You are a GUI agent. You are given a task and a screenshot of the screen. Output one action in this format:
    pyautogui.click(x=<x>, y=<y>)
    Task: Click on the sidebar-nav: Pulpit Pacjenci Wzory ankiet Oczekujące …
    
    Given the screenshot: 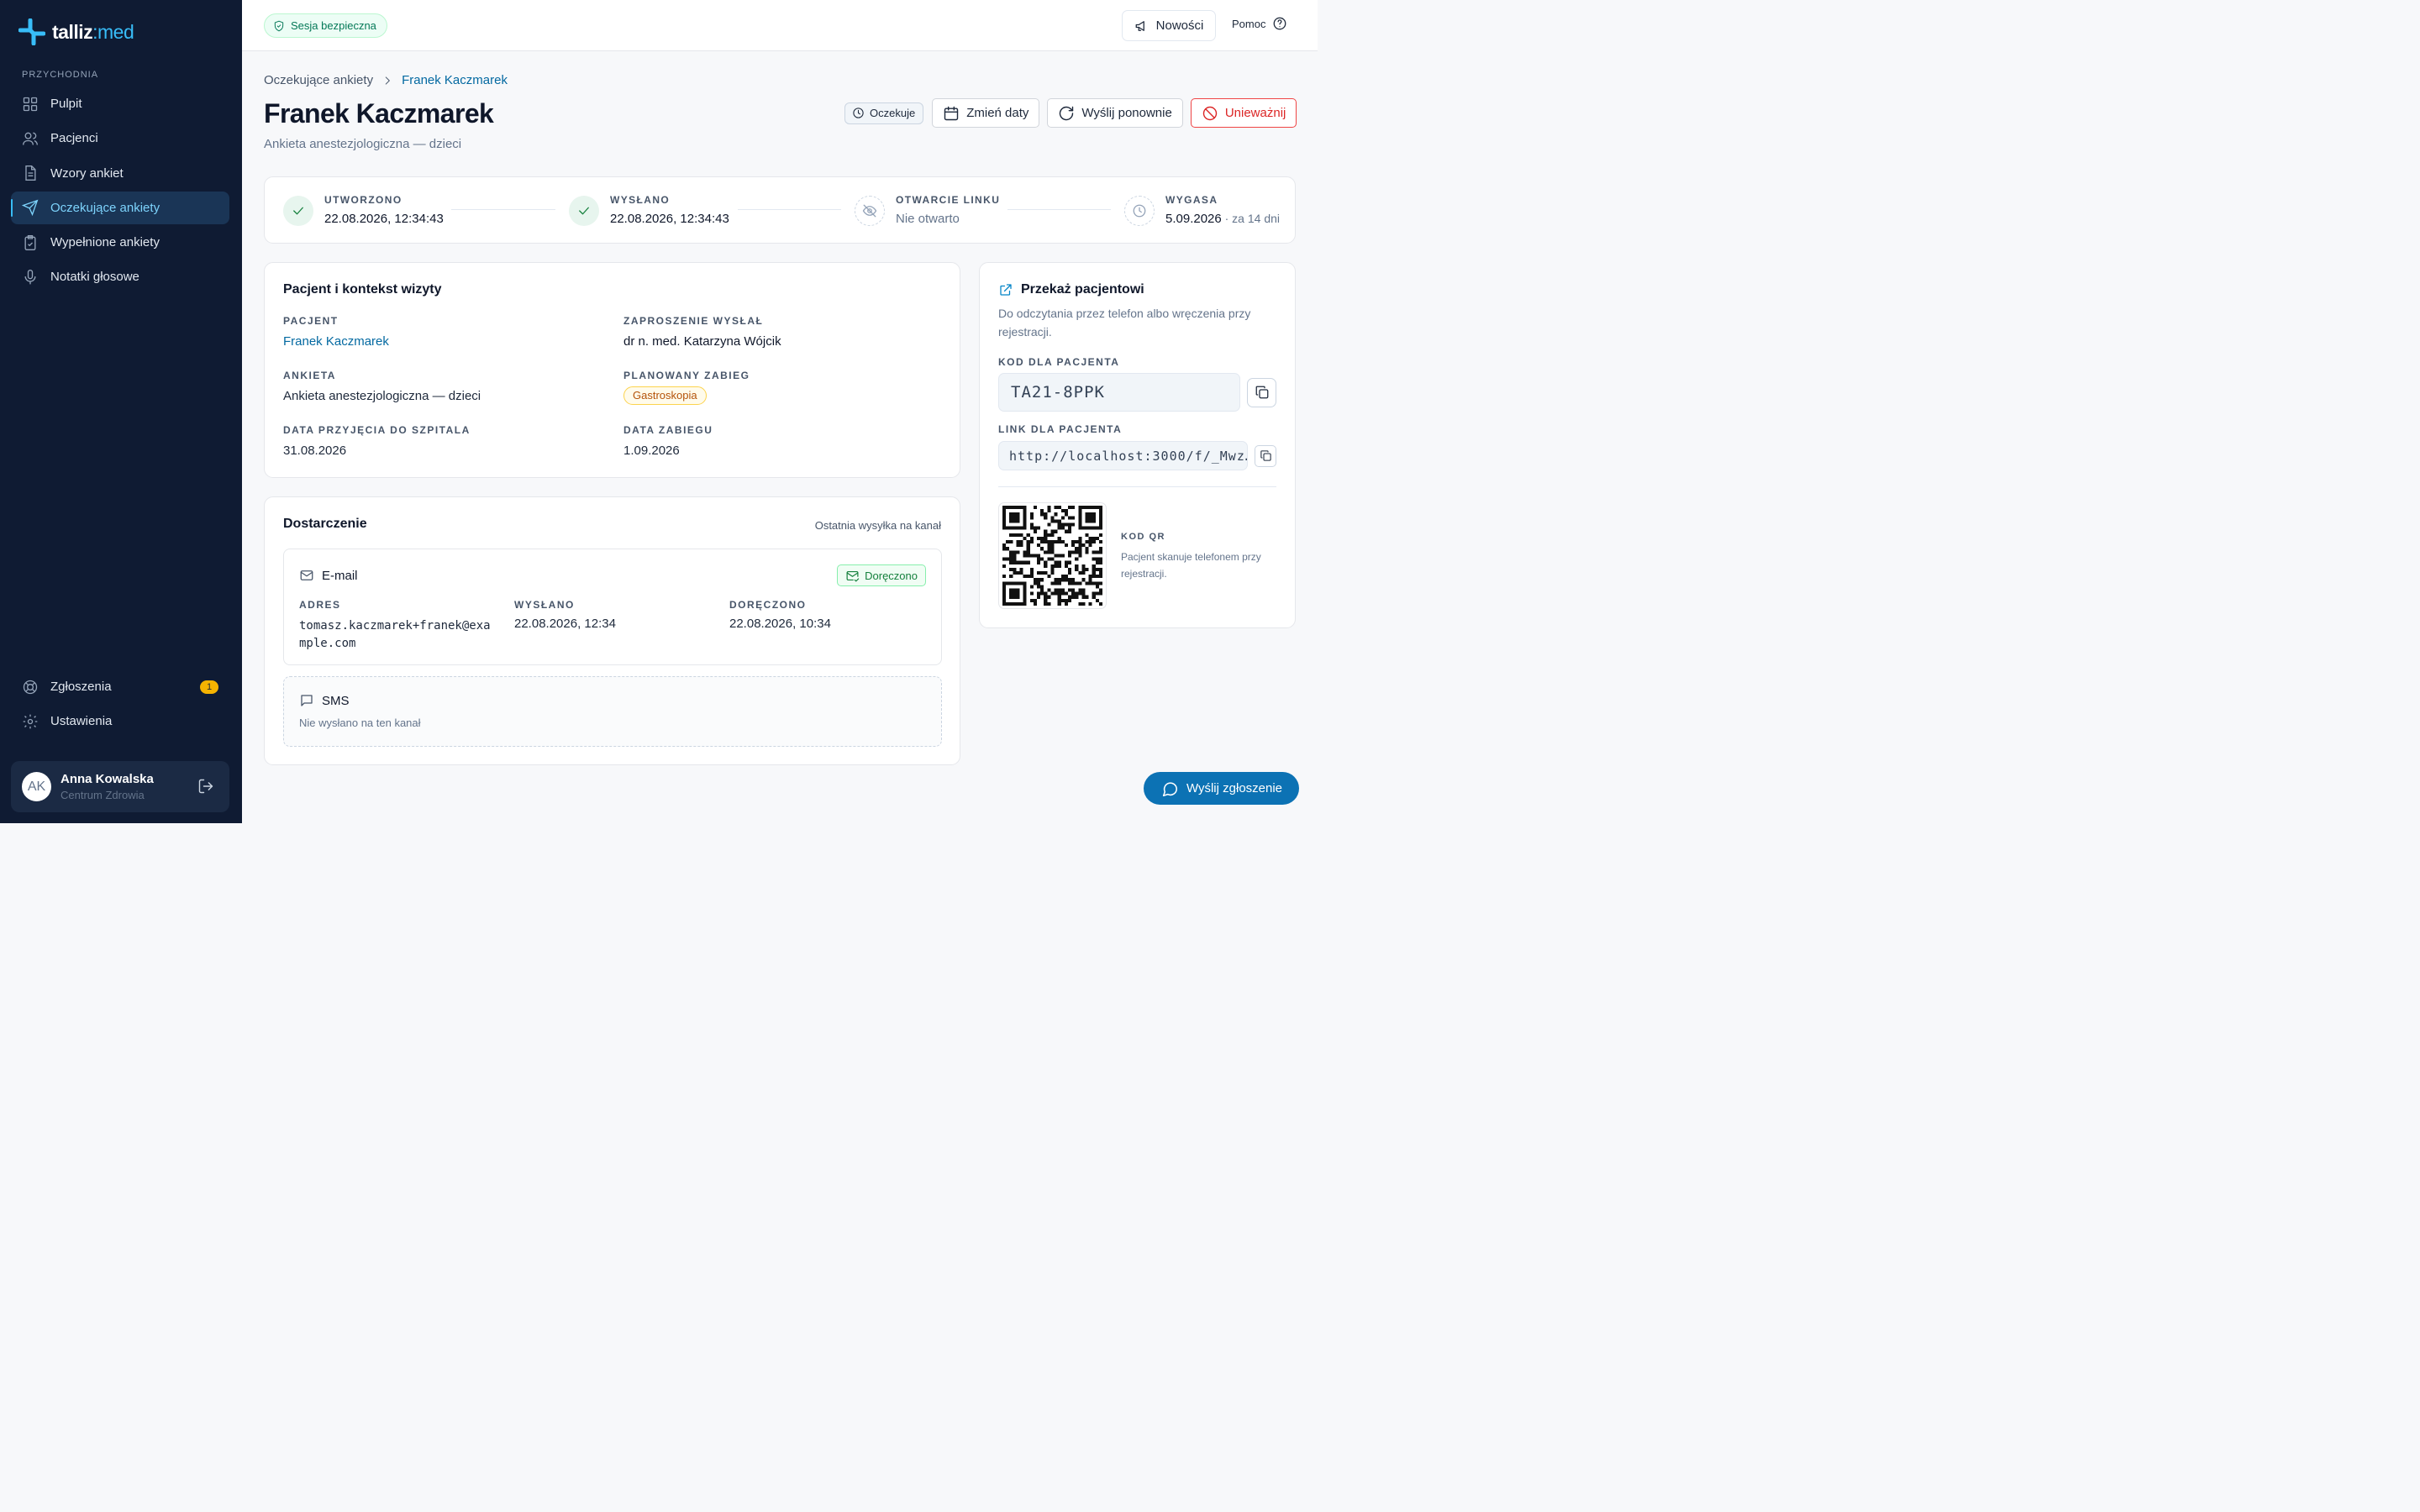 What is the action you would take?
    pyautogui.click(x=120, y=191)
    